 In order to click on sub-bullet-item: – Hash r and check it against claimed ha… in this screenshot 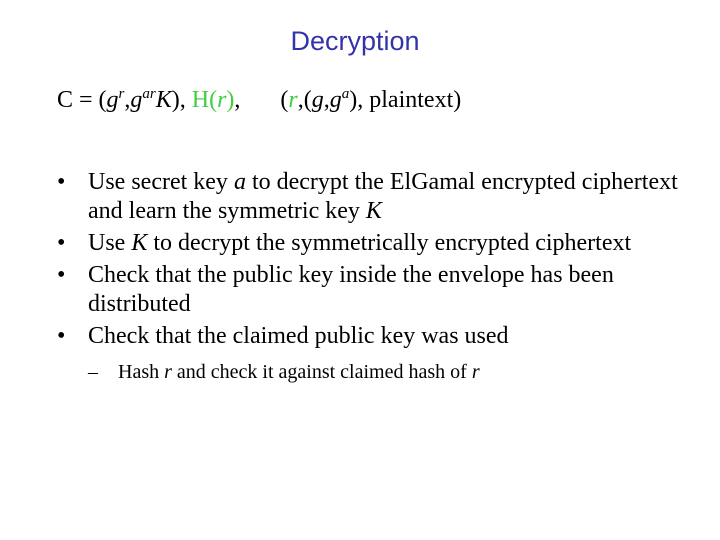, I will do `click(392, 372)`.